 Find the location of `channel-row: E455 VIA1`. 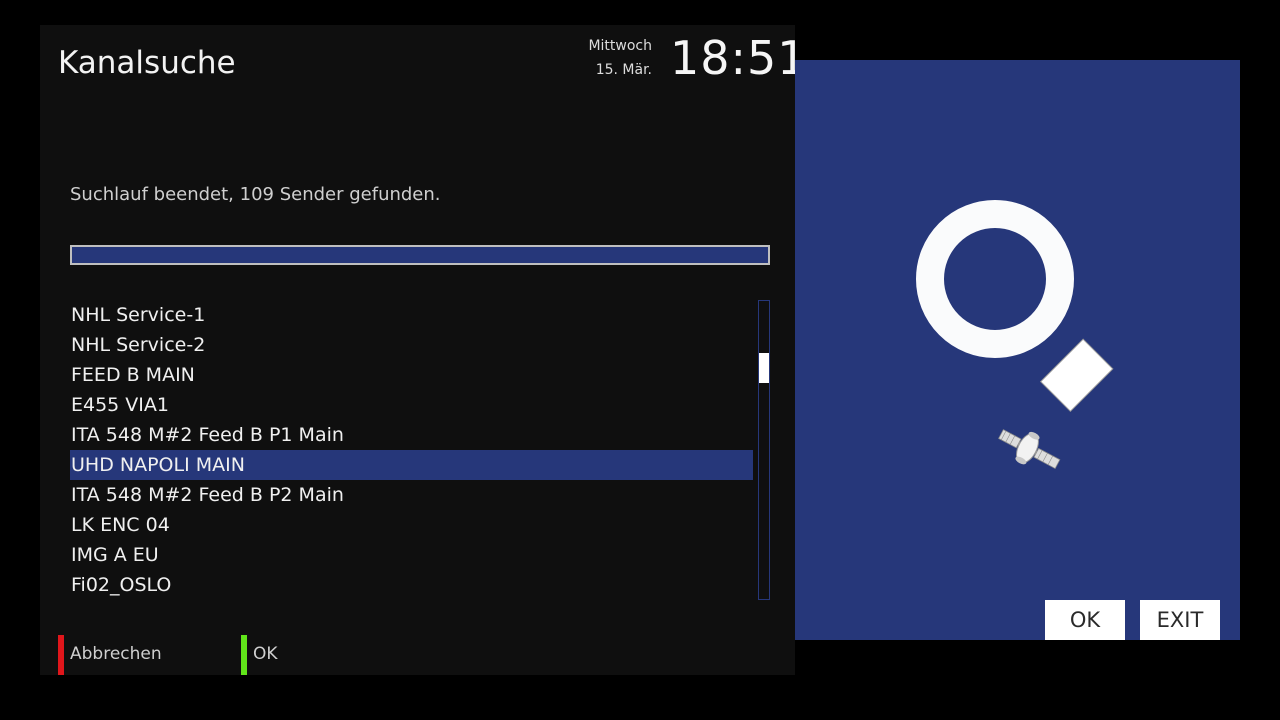

channel-row: E455 VIA1 is located at coordinates (411, 405).